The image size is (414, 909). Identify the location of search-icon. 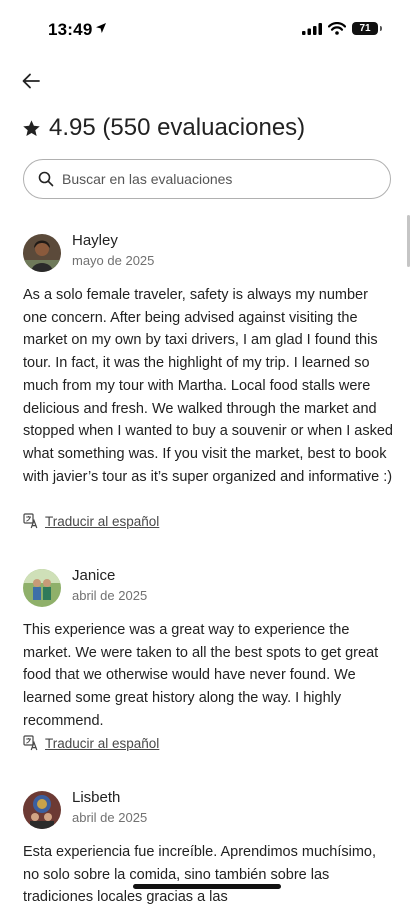
(46, 179).